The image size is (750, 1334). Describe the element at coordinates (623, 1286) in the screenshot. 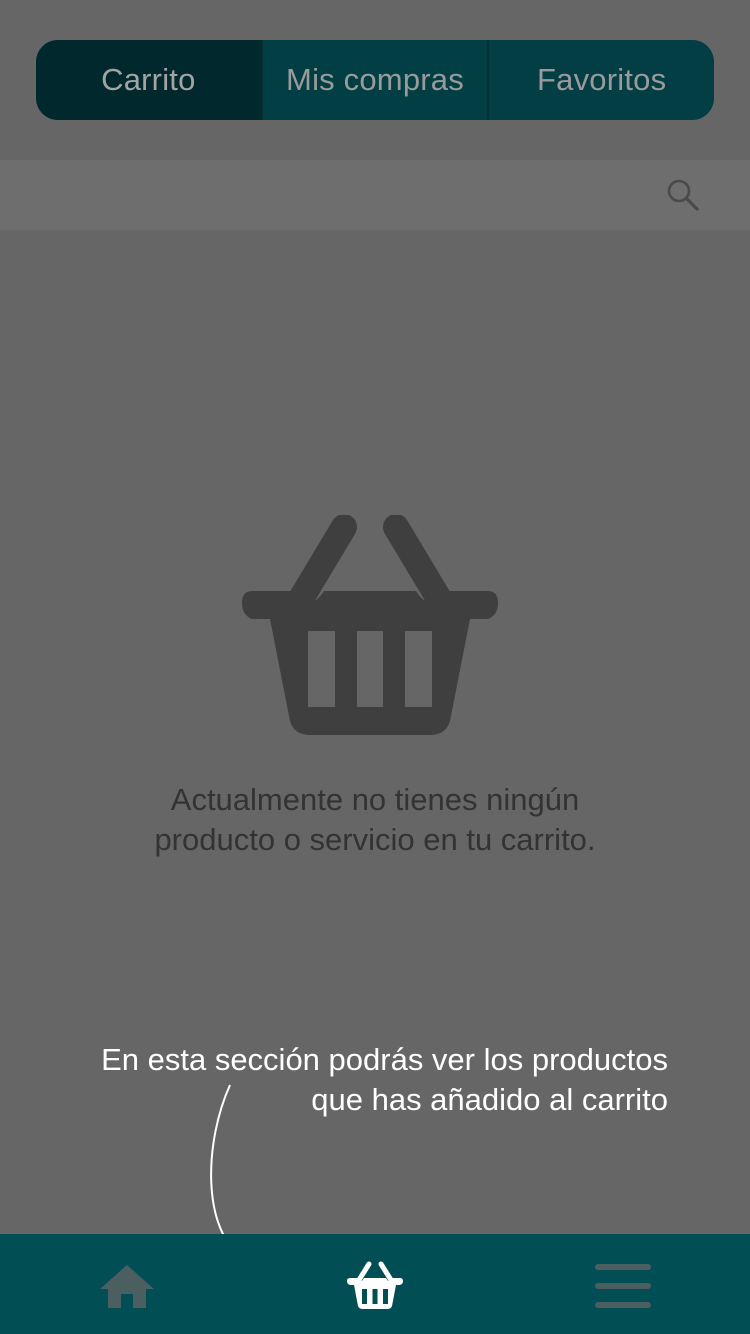

I see `menu-icon` at that location.